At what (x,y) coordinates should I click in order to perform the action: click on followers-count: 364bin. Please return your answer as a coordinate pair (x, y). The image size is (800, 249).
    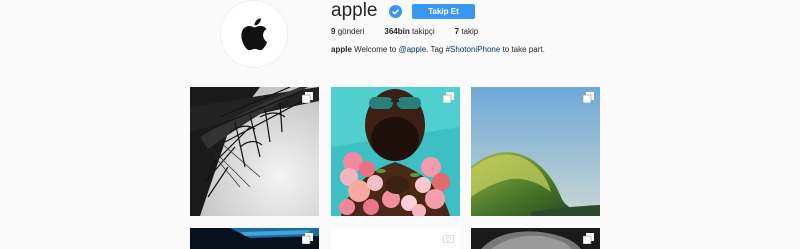
    Looking at the image, I should click on (397, 31).